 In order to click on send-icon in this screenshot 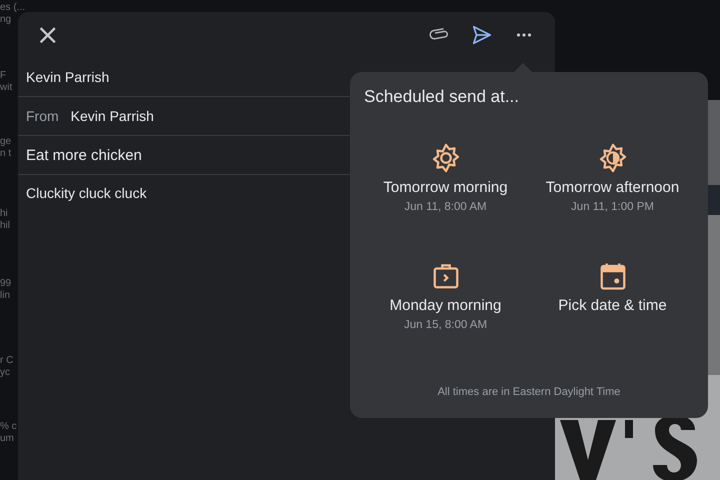, I will do `click(482, 35)`.